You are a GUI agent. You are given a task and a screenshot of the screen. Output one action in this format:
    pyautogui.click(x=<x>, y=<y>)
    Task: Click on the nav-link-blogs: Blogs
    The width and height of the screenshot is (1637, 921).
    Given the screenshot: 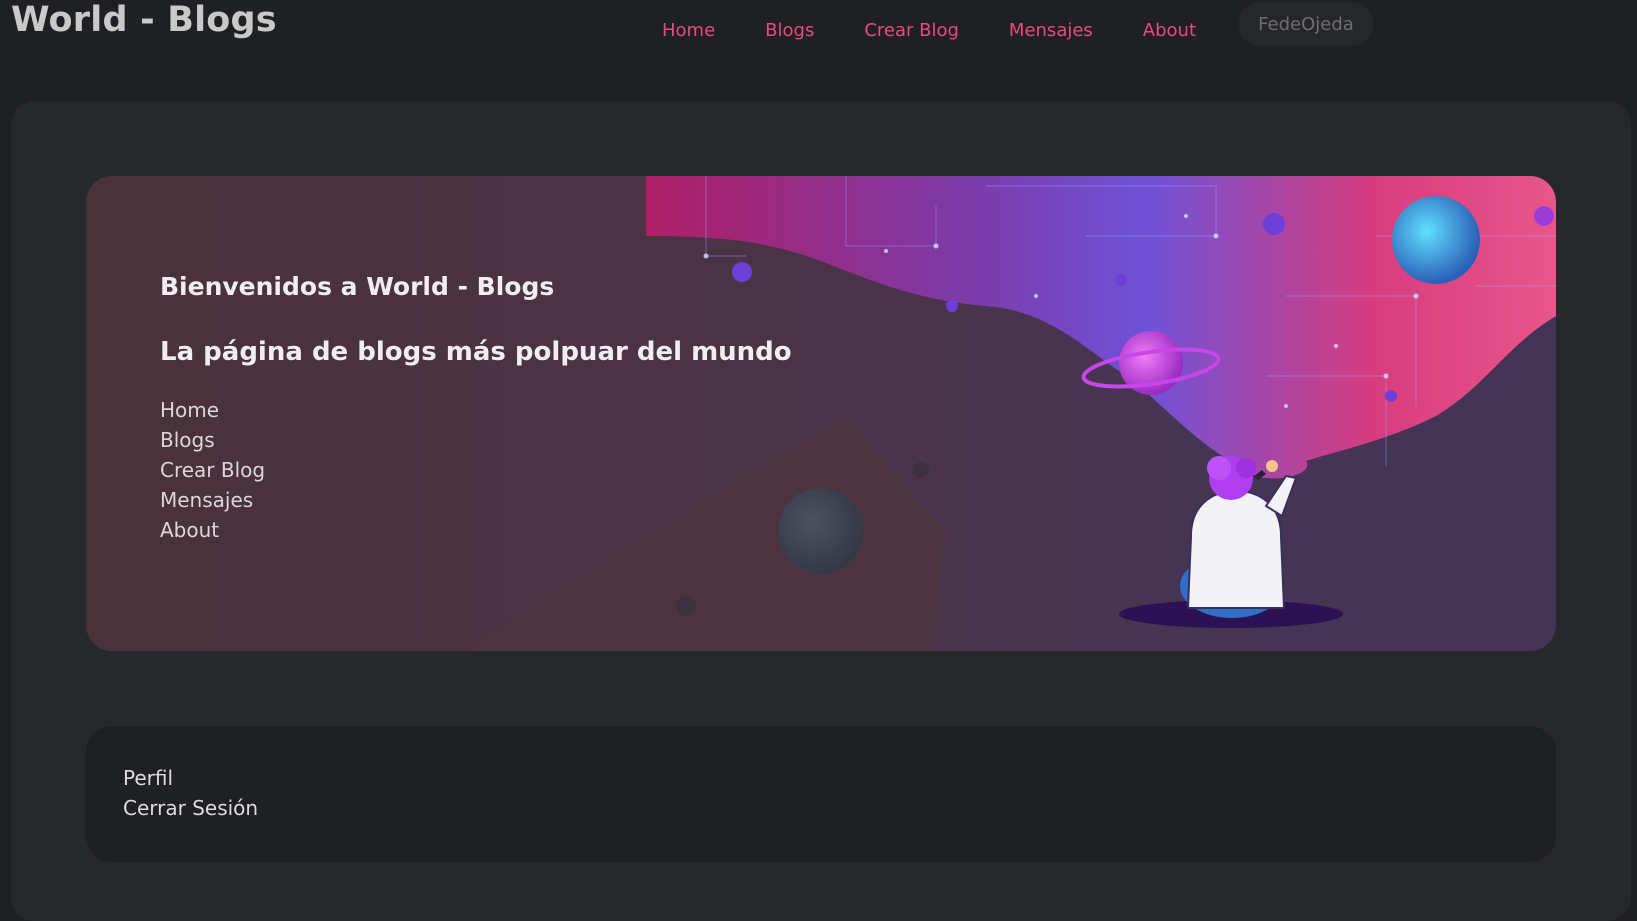 What is the action you would take?
    pyautogui.click(x=789, y=30)
    